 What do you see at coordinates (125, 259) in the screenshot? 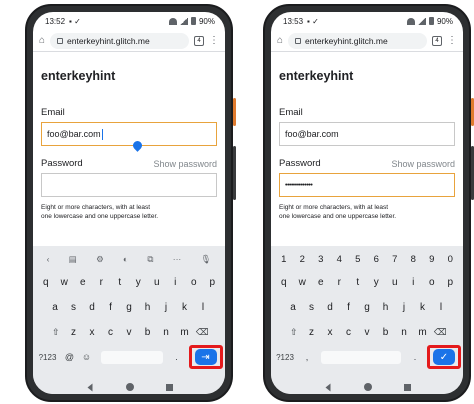
I see `theme-palette-icon: ◐` at bounding box center [125, 259].